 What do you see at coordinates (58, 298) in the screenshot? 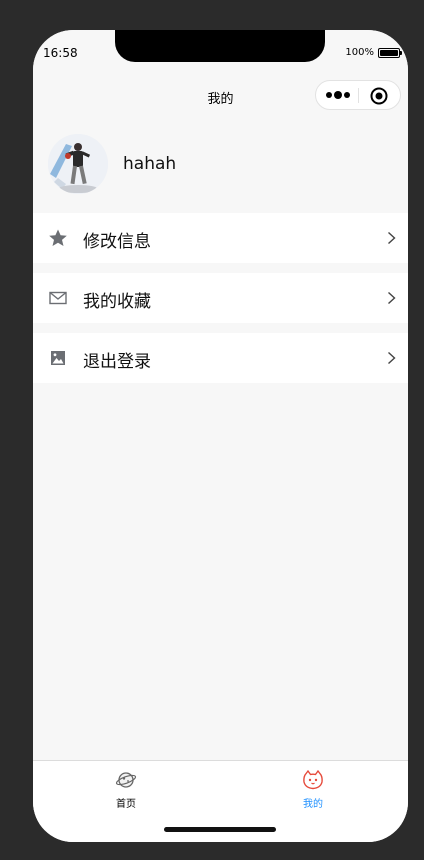
I see `mail-icon` at bounding box center [58, 298].